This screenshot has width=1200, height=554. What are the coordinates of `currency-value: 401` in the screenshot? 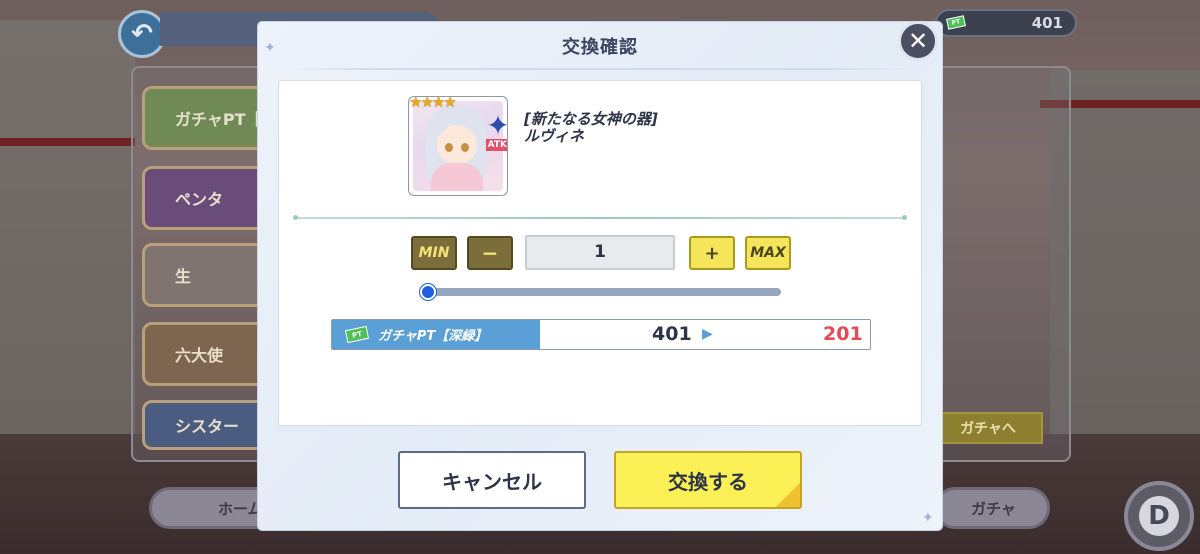 It's located at (1047, 23).